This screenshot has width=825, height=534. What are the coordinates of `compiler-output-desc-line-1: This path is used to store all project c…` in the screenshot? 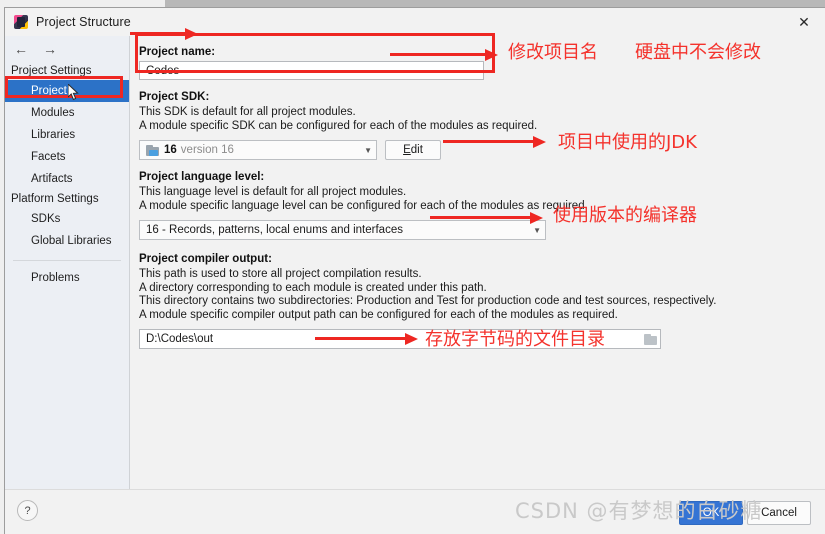 It's located at (280, 274).